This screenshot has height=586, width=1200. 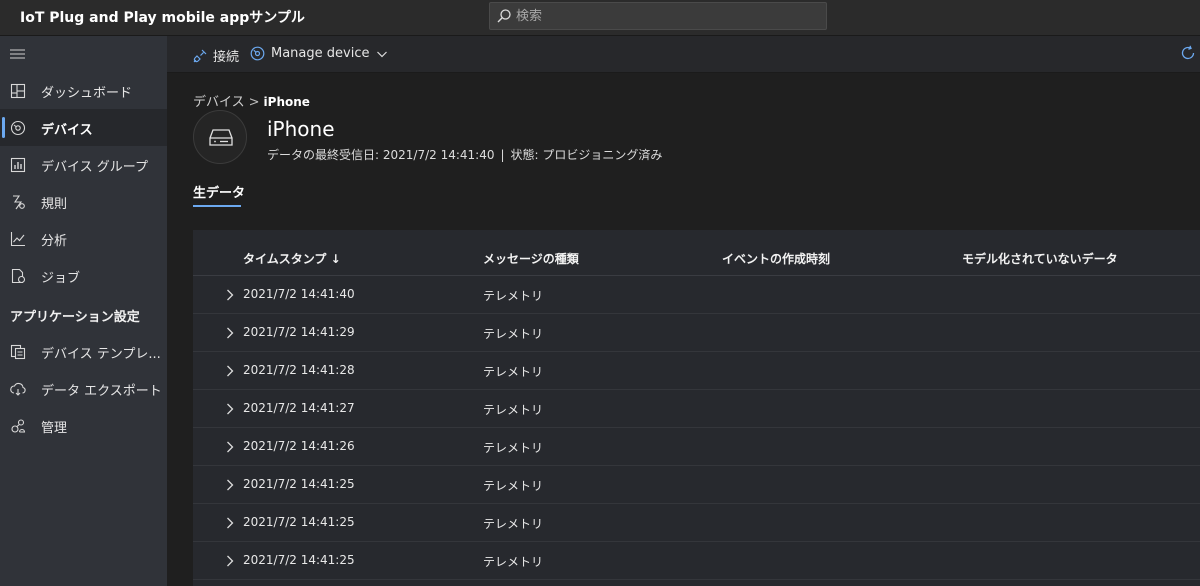 What do you see at coordinates (94, 167) in the screenshot?
I see `sidebar-item-label: デバイス グループ` at bounding box center [94, 167].